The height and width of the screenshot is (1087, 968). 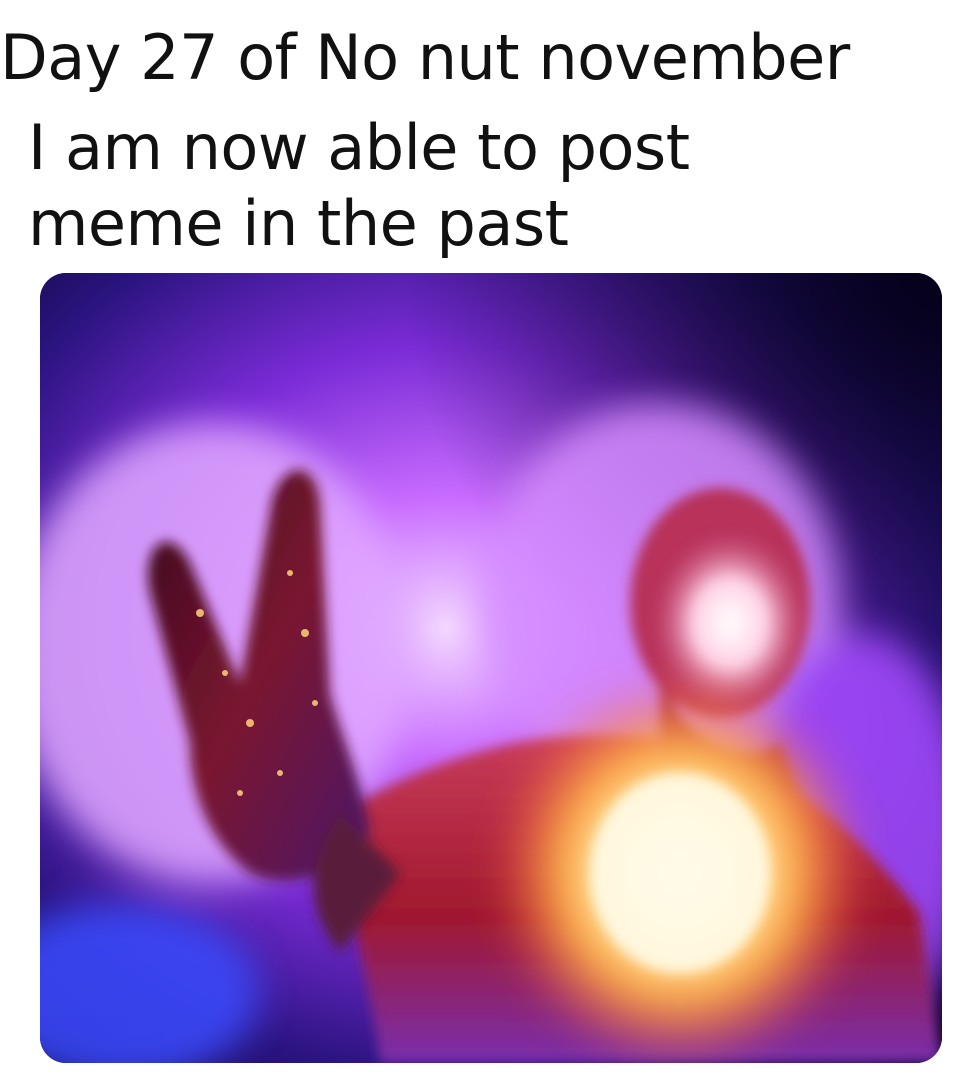 What do you see at coordinates (298, 223) in the screenshot?
I see `caption-line-3: meme in the past` at bounding box center [298, 223].